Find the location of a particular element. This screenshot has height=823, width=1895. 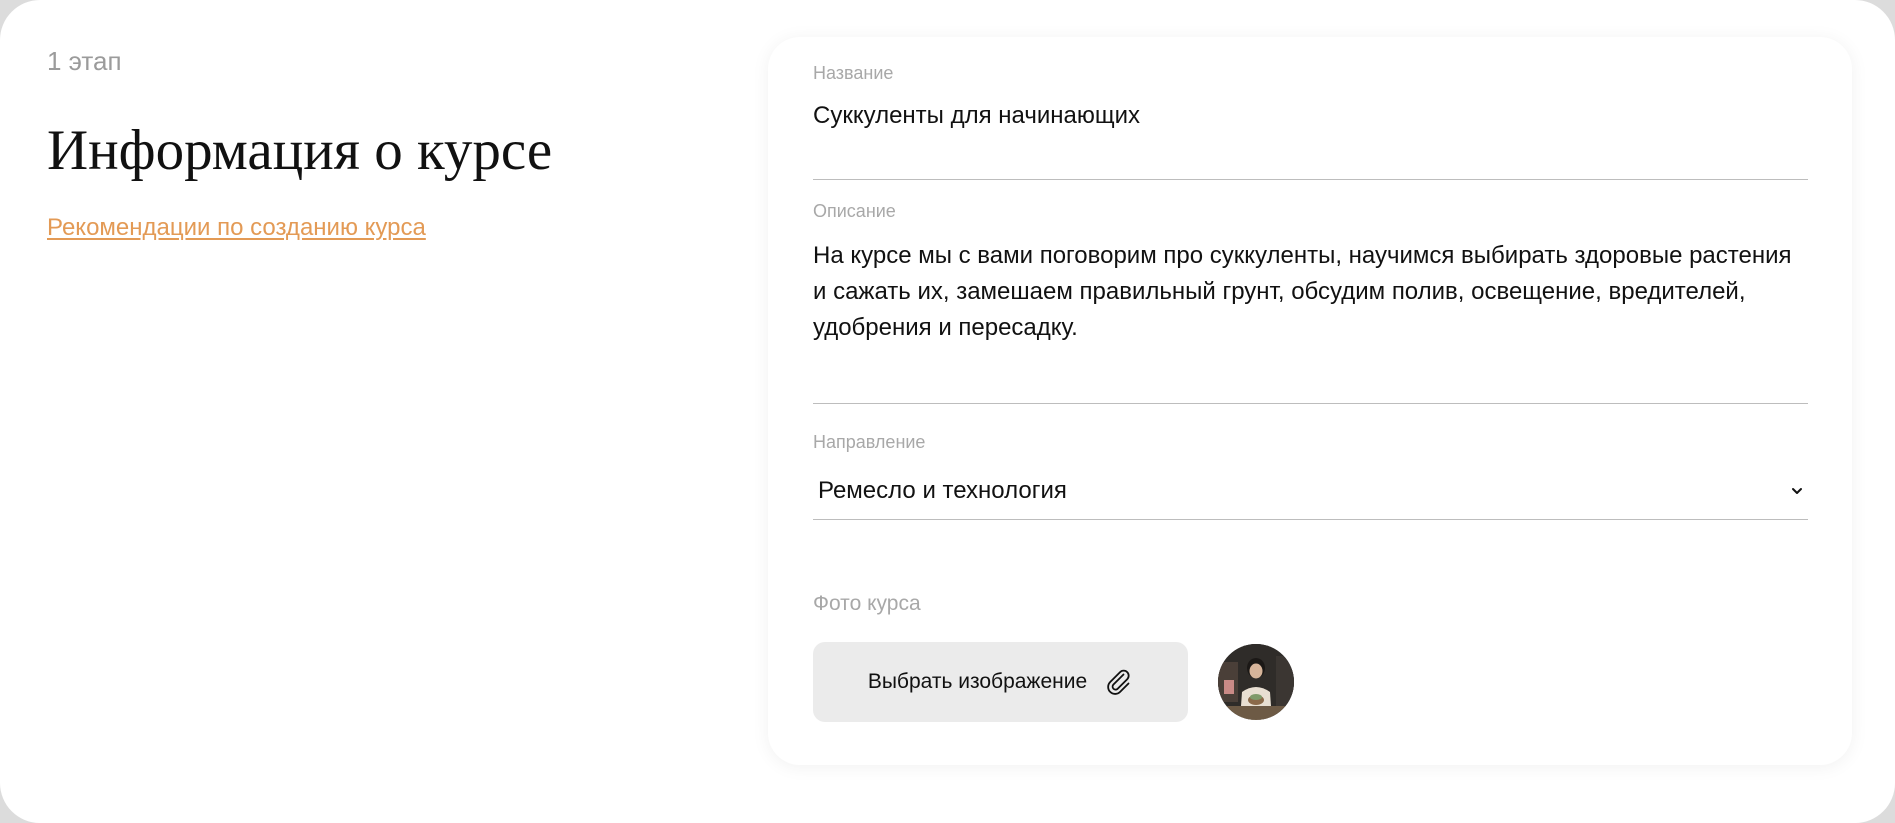

recommendations-link: Рекомендации по созданию курса is located at coordinates (236, 228).